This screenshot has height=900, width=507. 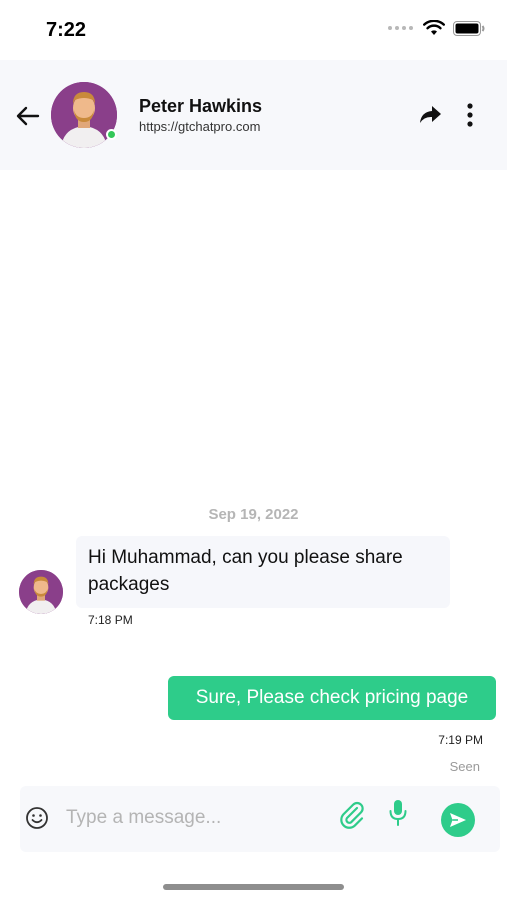 What do you see at coordinates (199, 126) in the screenshot?
I see `contact-url: https://gtchatpro.com` at bounding box center [199, 126].